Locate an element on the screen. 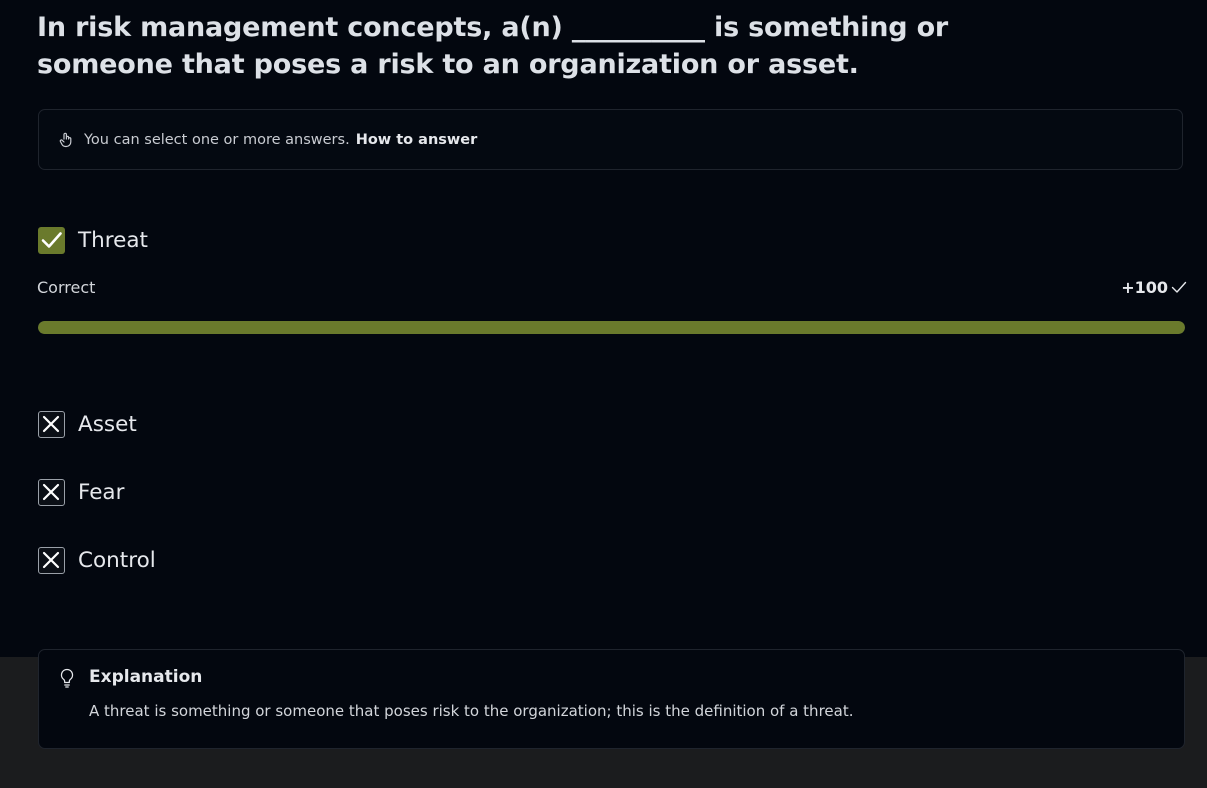 The image size is (1207, 788). lightbulb-icon is located at coordinates (67, 678).